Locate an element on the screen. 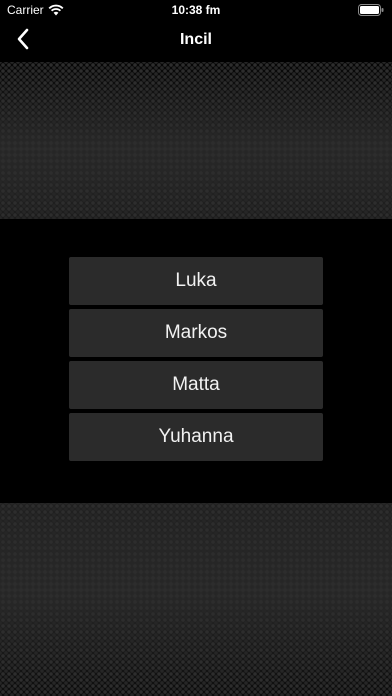 The height and width of the screenshot is (696, 392). battery-icon is located at coordinates (371, 10).